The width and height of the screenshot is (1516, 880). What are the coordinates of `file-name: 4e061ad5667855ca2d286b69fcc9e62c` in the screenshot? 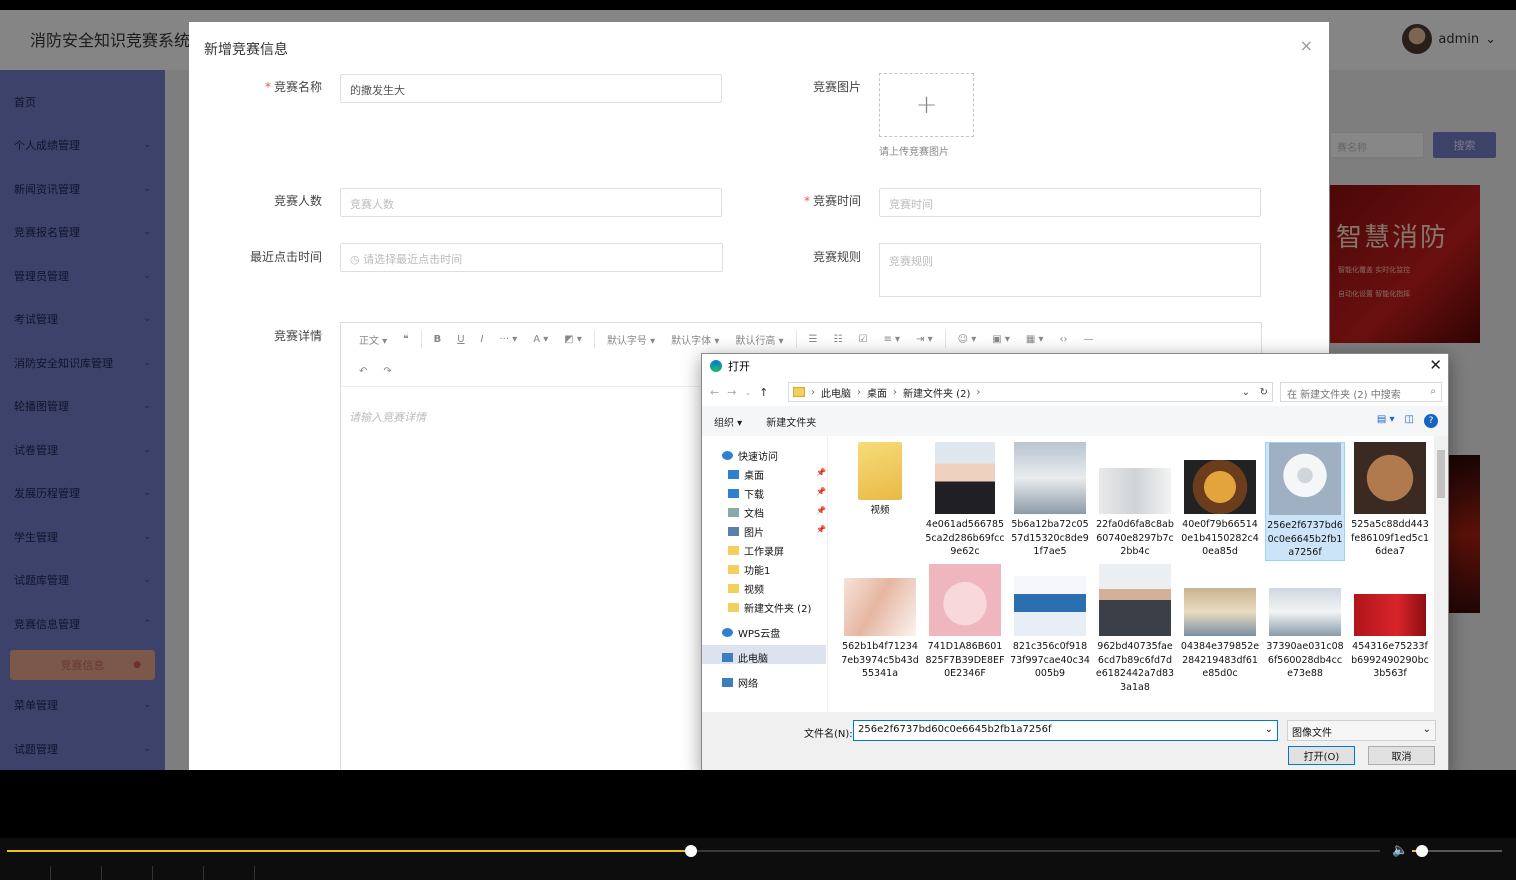 It's located at (965, 538).